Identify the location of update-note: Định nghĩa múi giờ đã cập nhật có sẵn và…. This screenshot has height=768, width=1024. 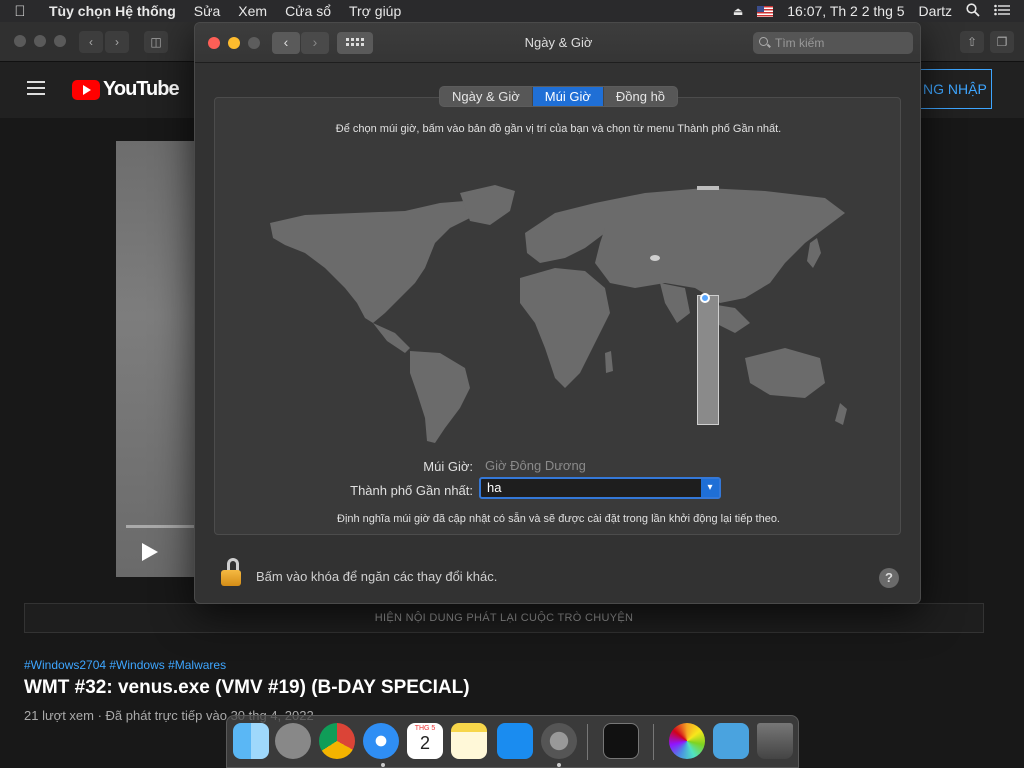
(558, 519).